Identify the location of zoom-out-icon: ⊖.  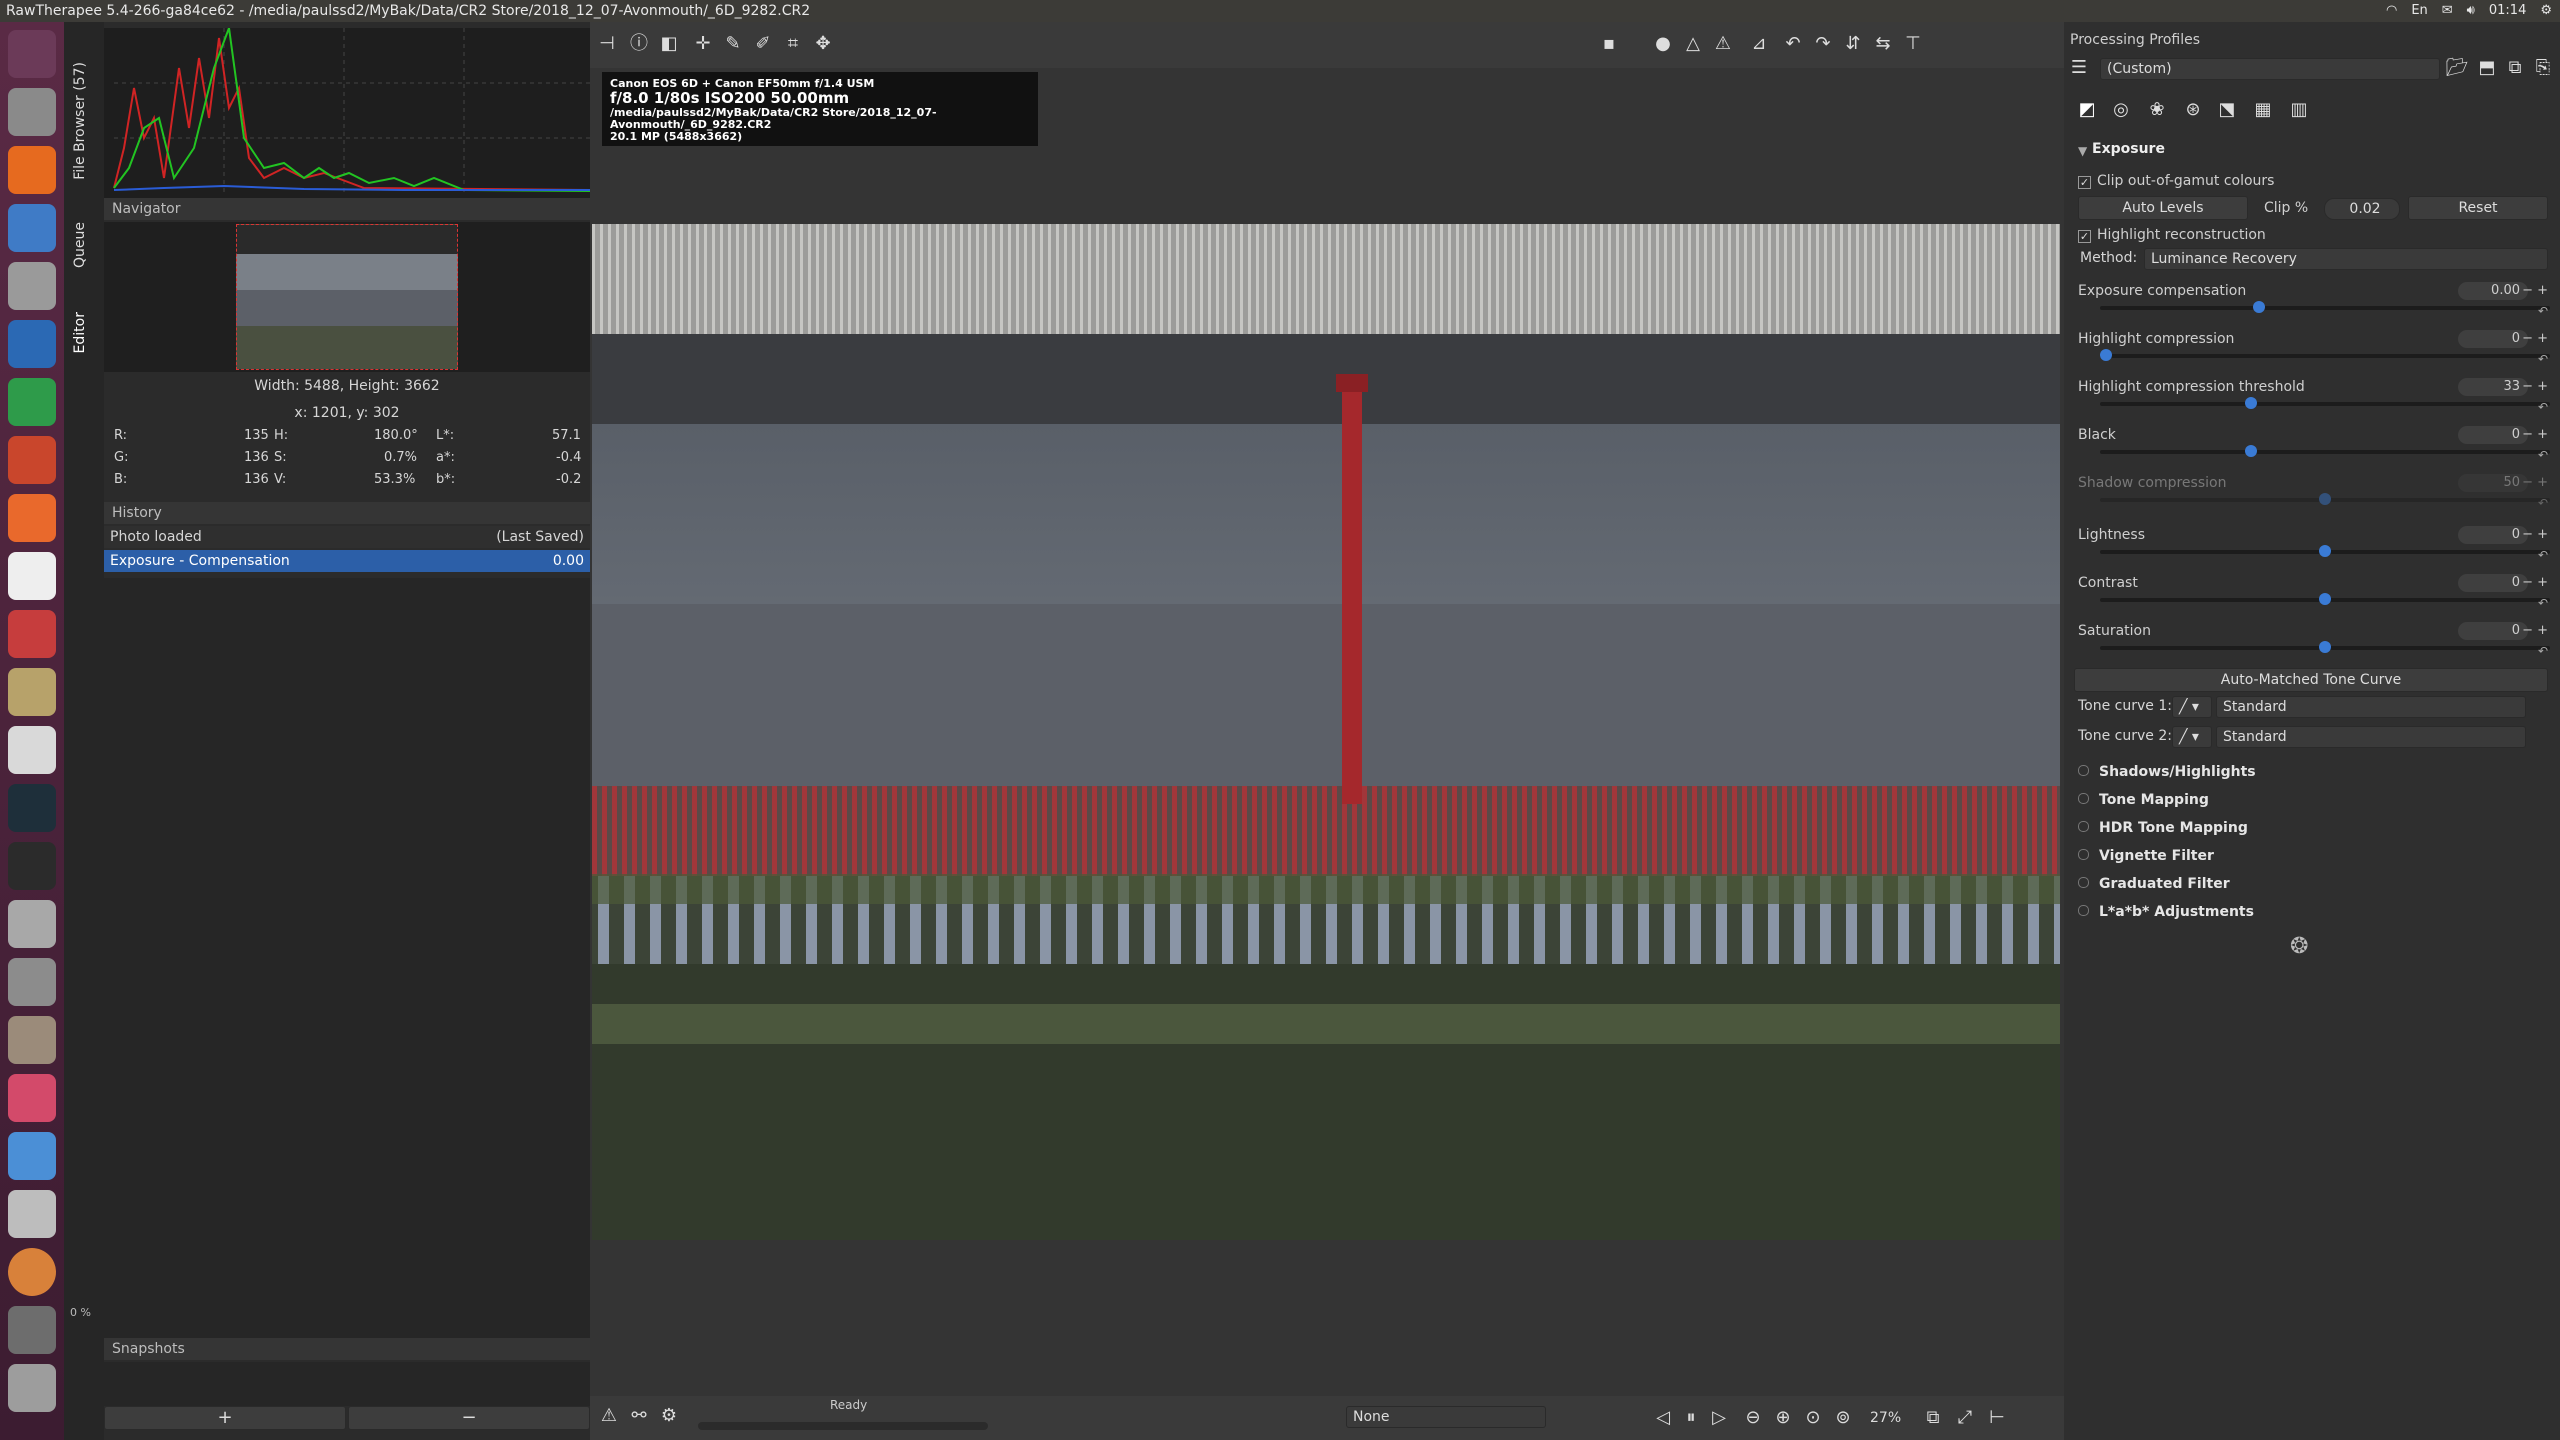
(1753, 1418).